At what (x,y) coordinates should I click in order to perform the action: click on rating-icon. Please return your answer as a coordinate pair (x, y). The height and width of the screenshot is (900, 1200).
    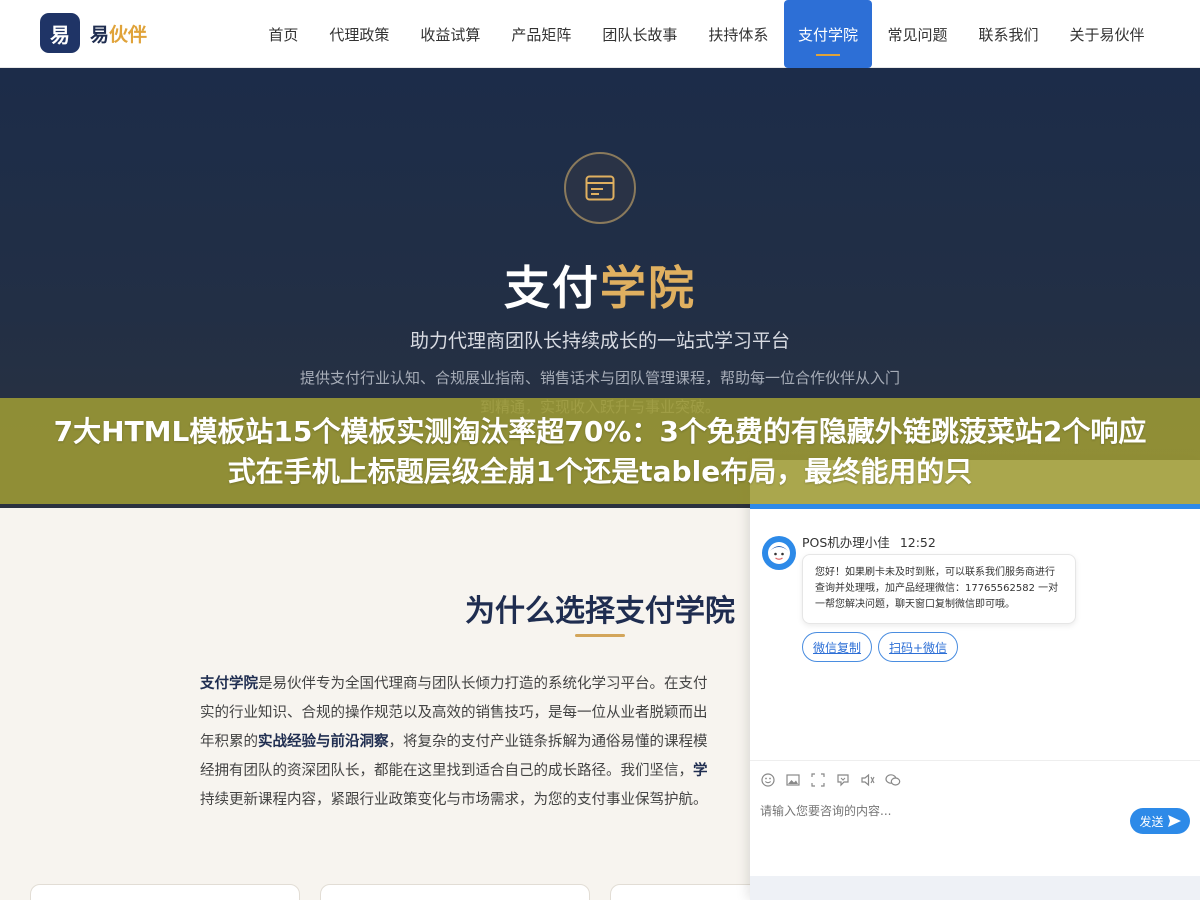
    Looking at the image, I should click on (843, 780).